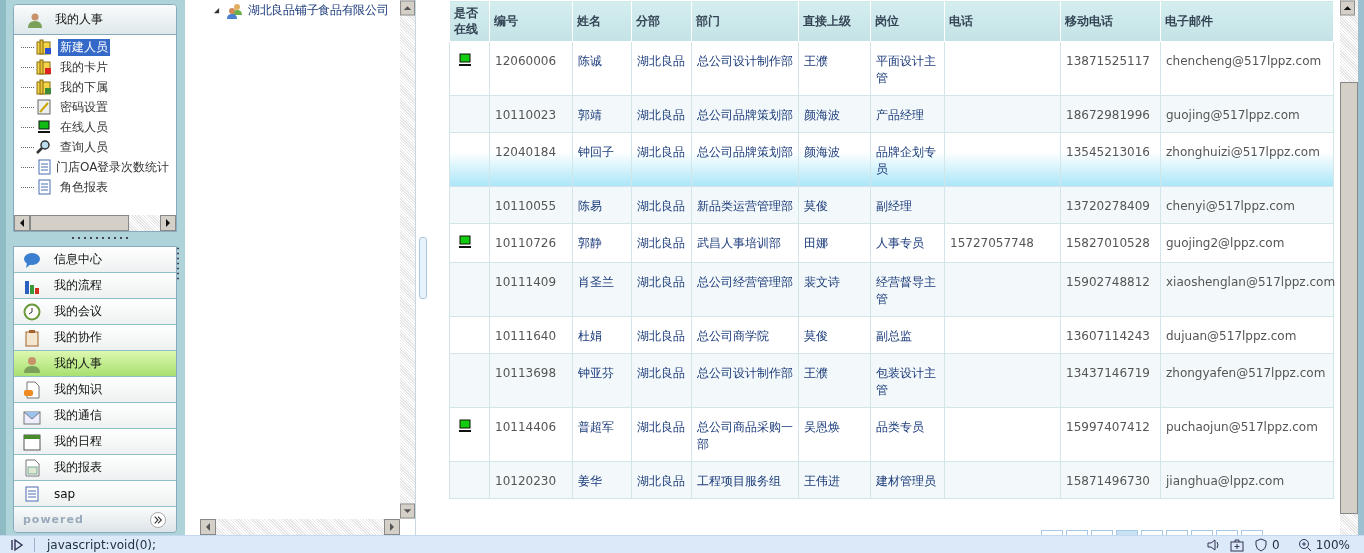  I want to click on monitor-icon, so click(44, 127).